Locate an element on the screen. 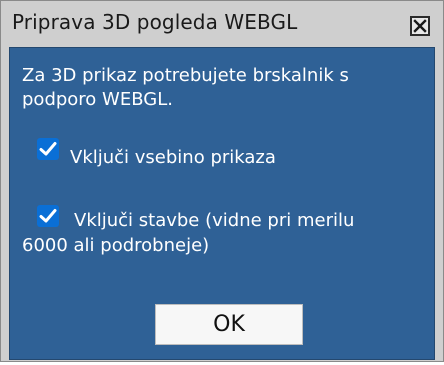 This screenshot has height=365, width=444. close-icon is located at coordinates (420, 26).